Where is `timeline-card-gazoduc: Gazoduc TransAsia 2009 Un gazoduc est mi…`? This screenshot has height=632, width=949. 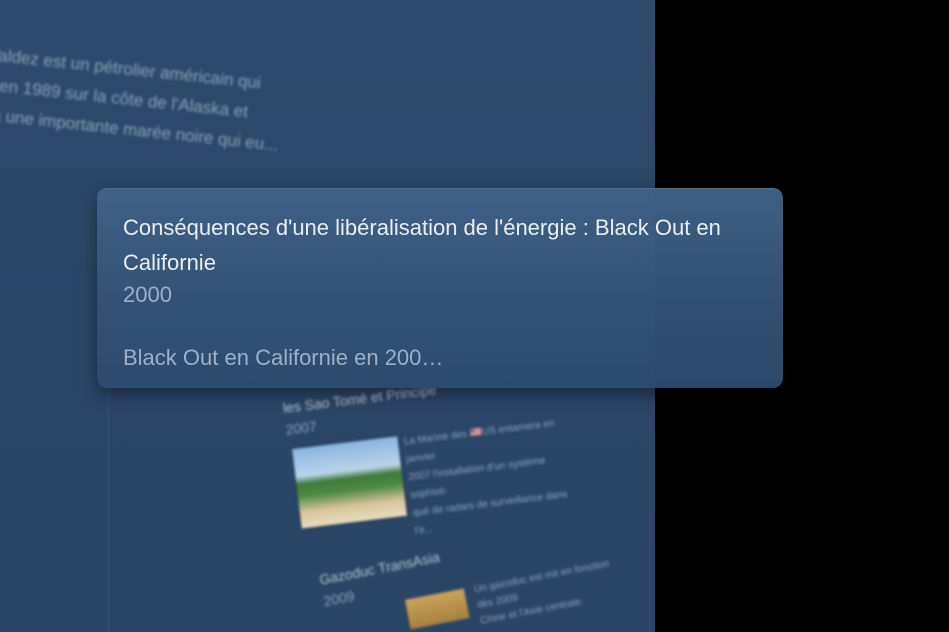
timeline-card-gazoduc: Gazoduc TransAsia 2009 Un gazoduc est mi… is located at coordinates (464, 589).